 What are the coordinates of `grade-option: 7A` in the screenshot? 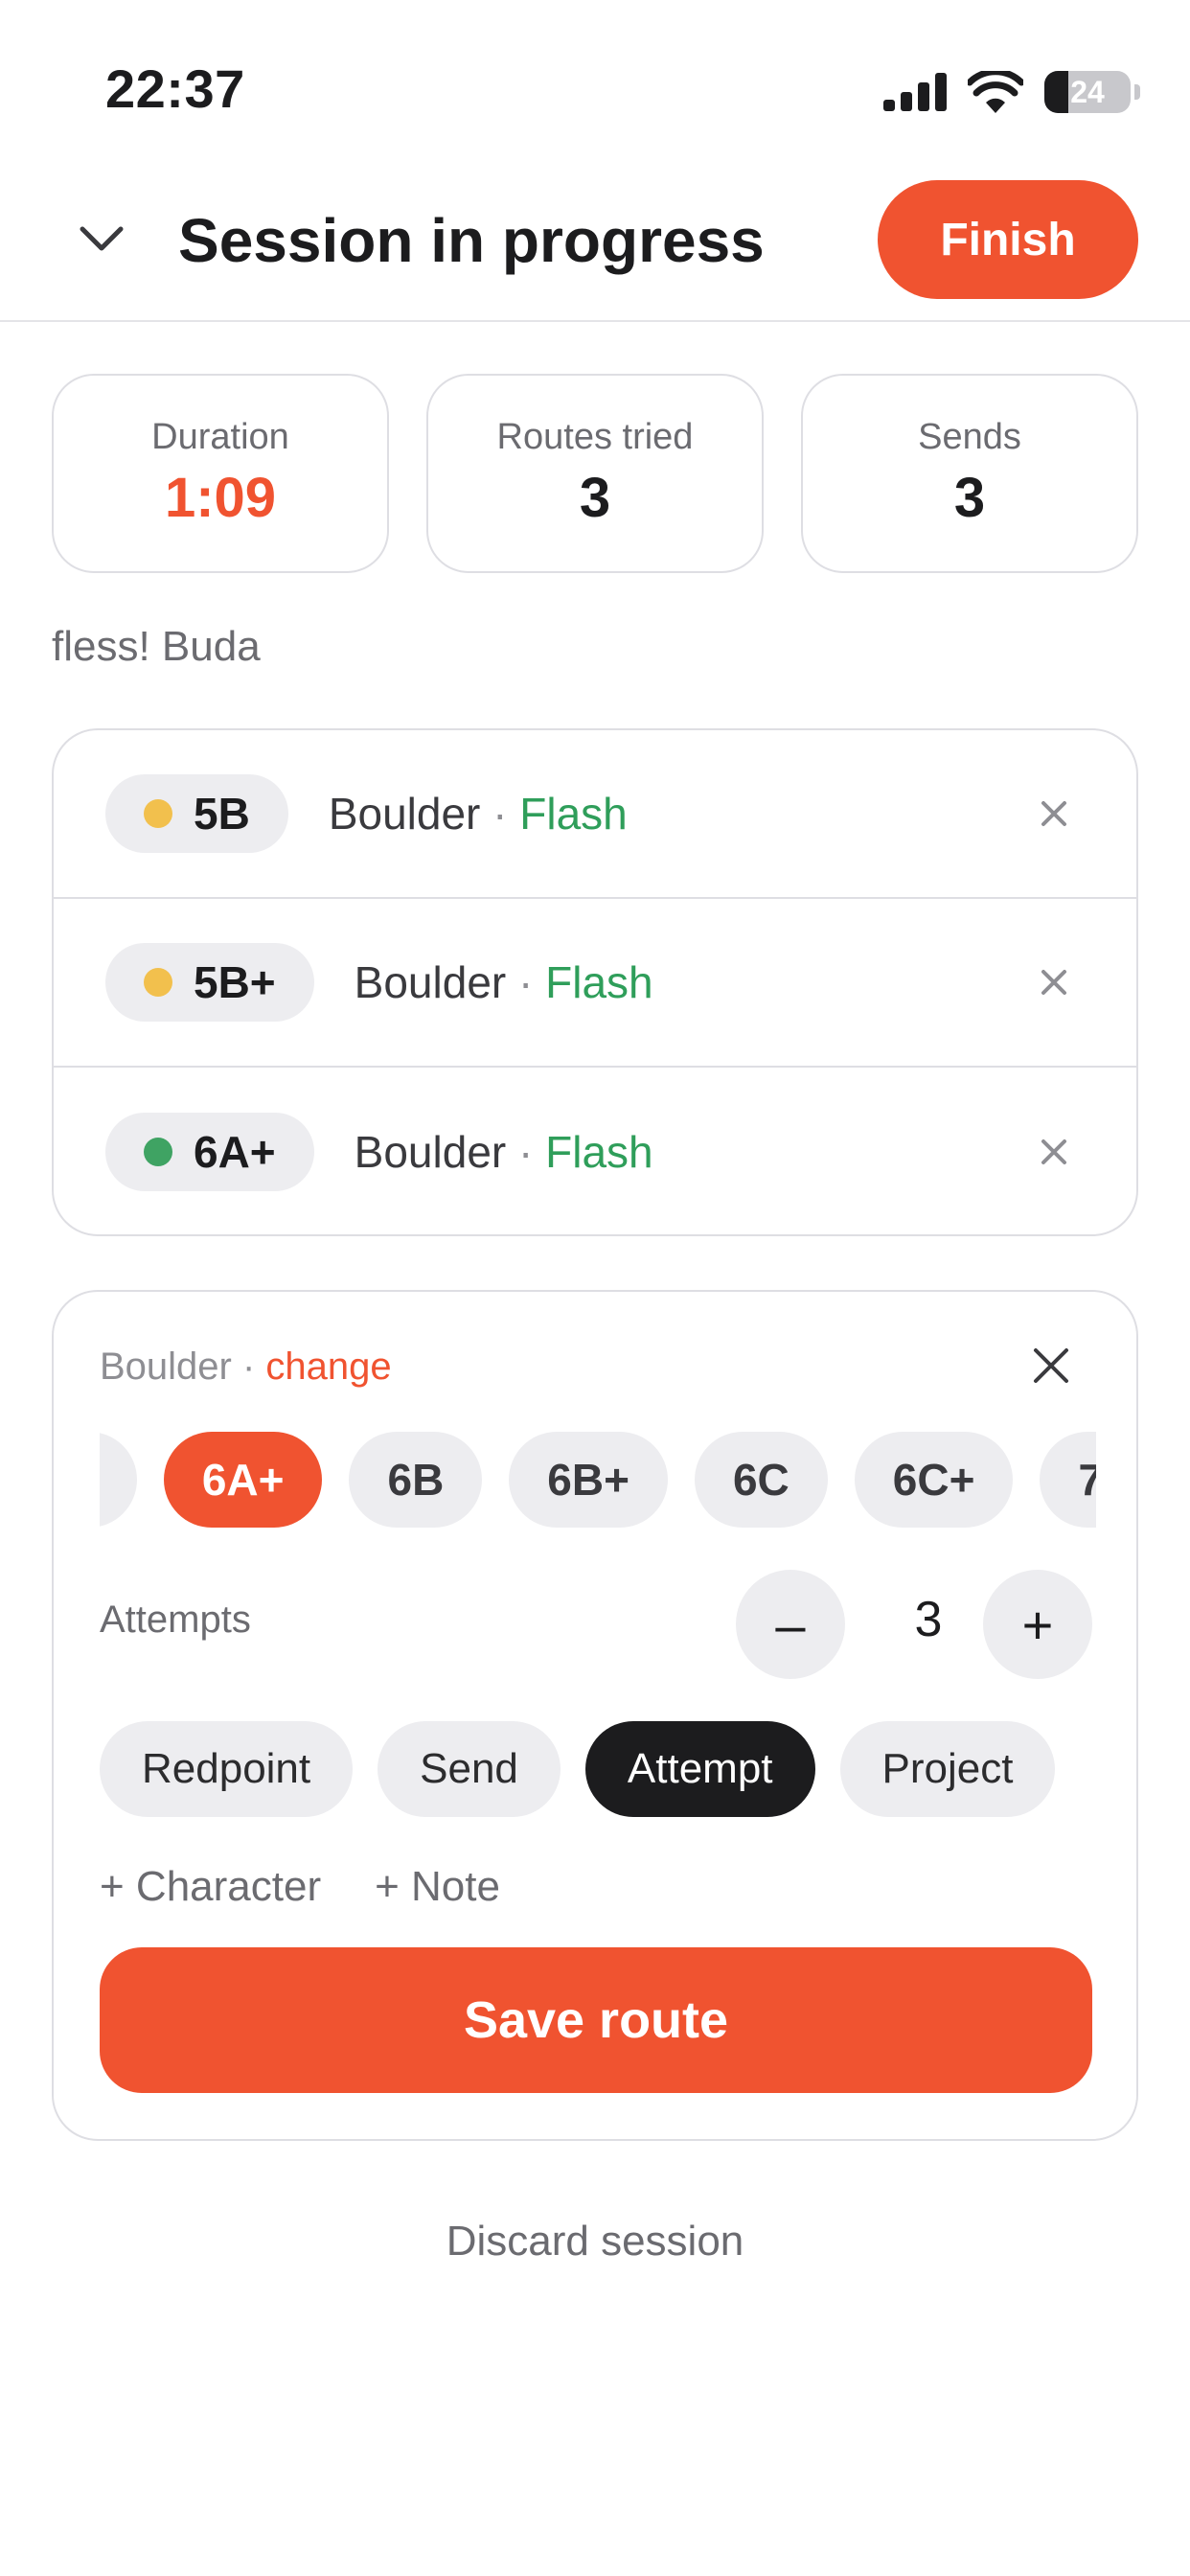 It's located at (1068, 1480).